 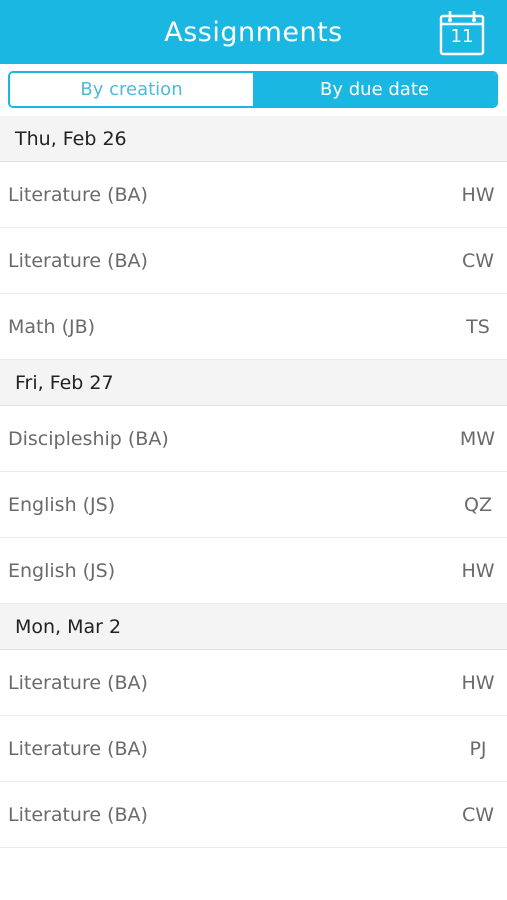 I want to click on app-header: Assignments 11, so click(x=253, y=32).